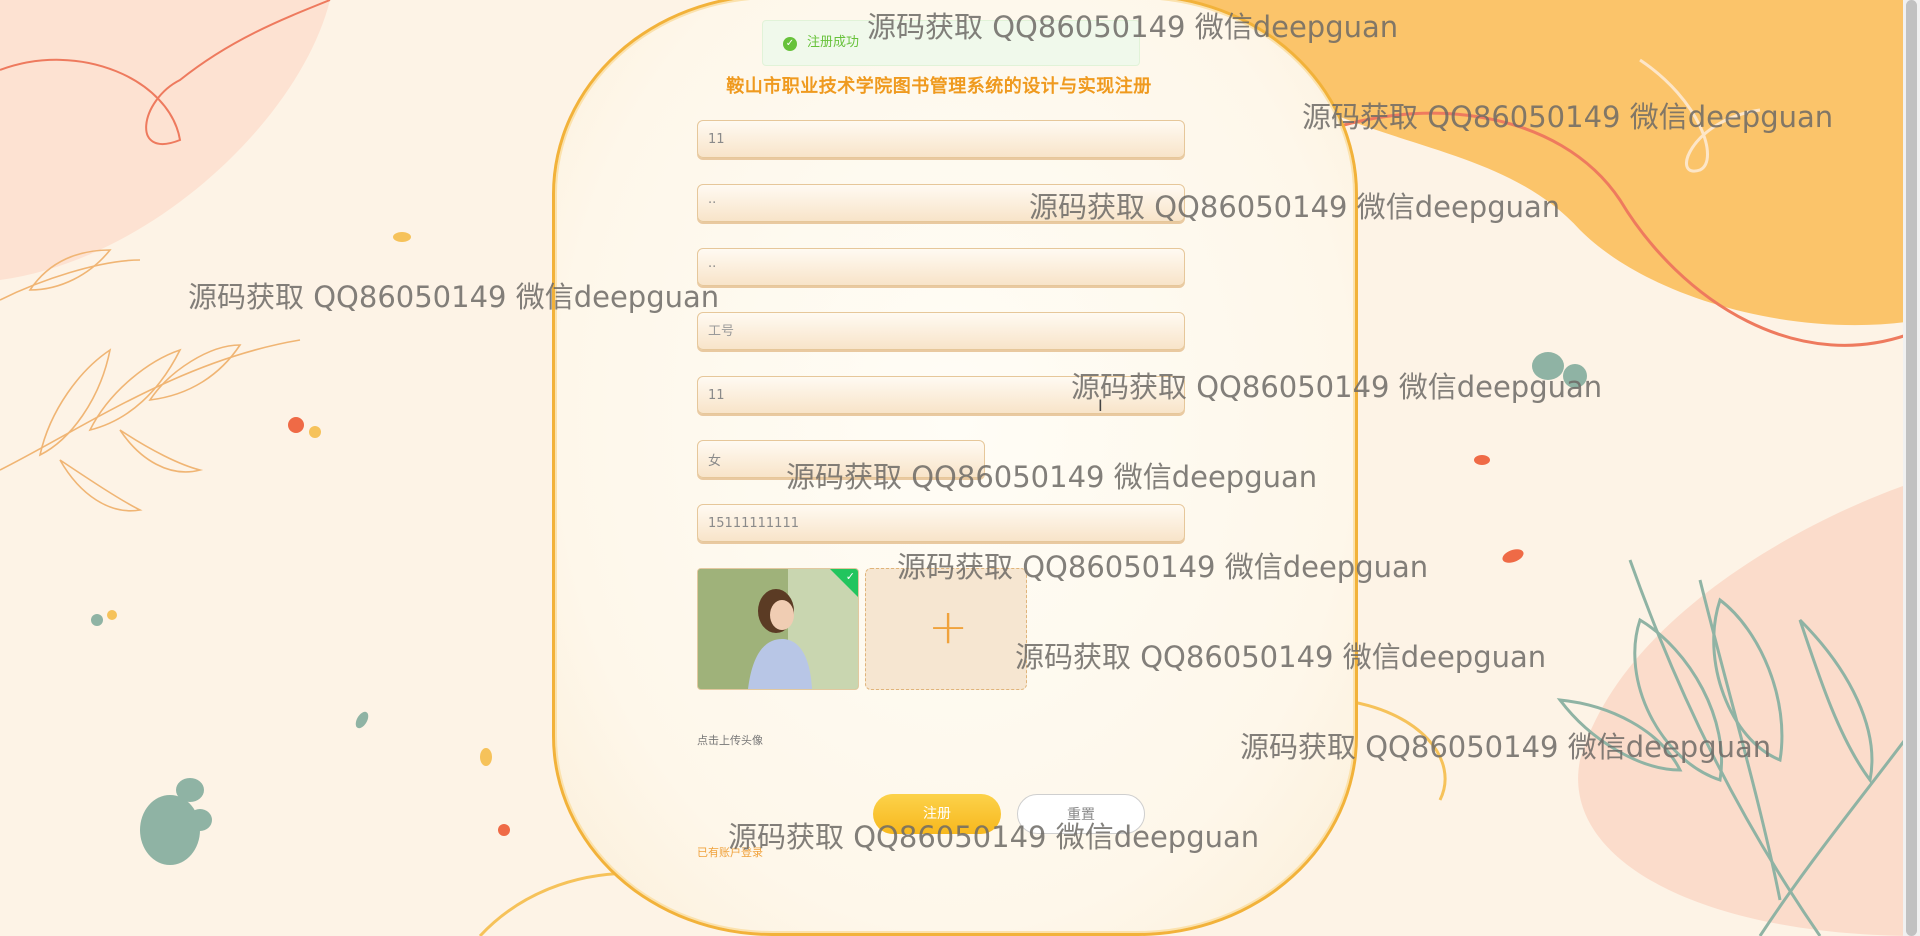 The image size is (1920, 936). I want to click on check-circle-icon: ✓, so click(790, 44).